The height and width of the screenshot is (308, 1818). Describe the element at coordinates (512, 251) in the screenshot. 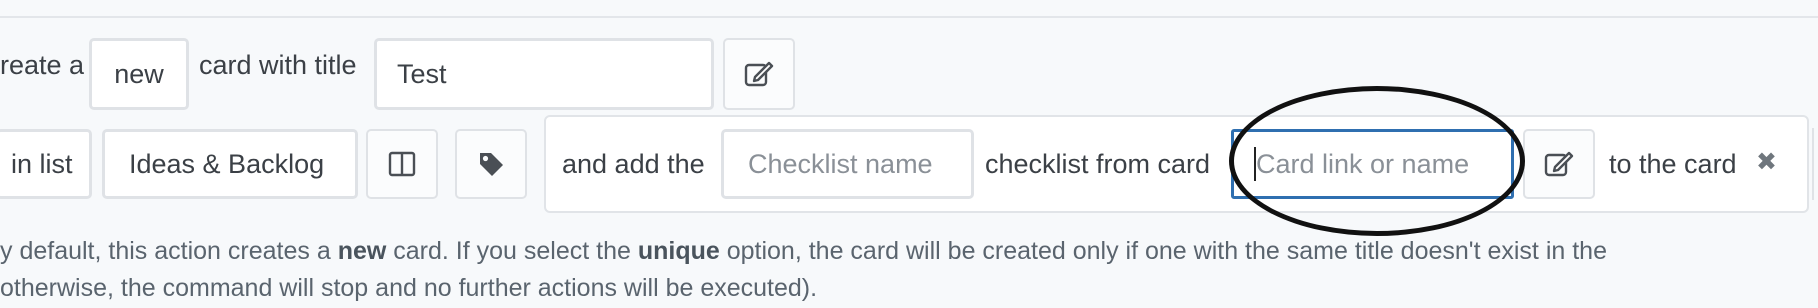

I see `help-text: card. If you select the` at that location.